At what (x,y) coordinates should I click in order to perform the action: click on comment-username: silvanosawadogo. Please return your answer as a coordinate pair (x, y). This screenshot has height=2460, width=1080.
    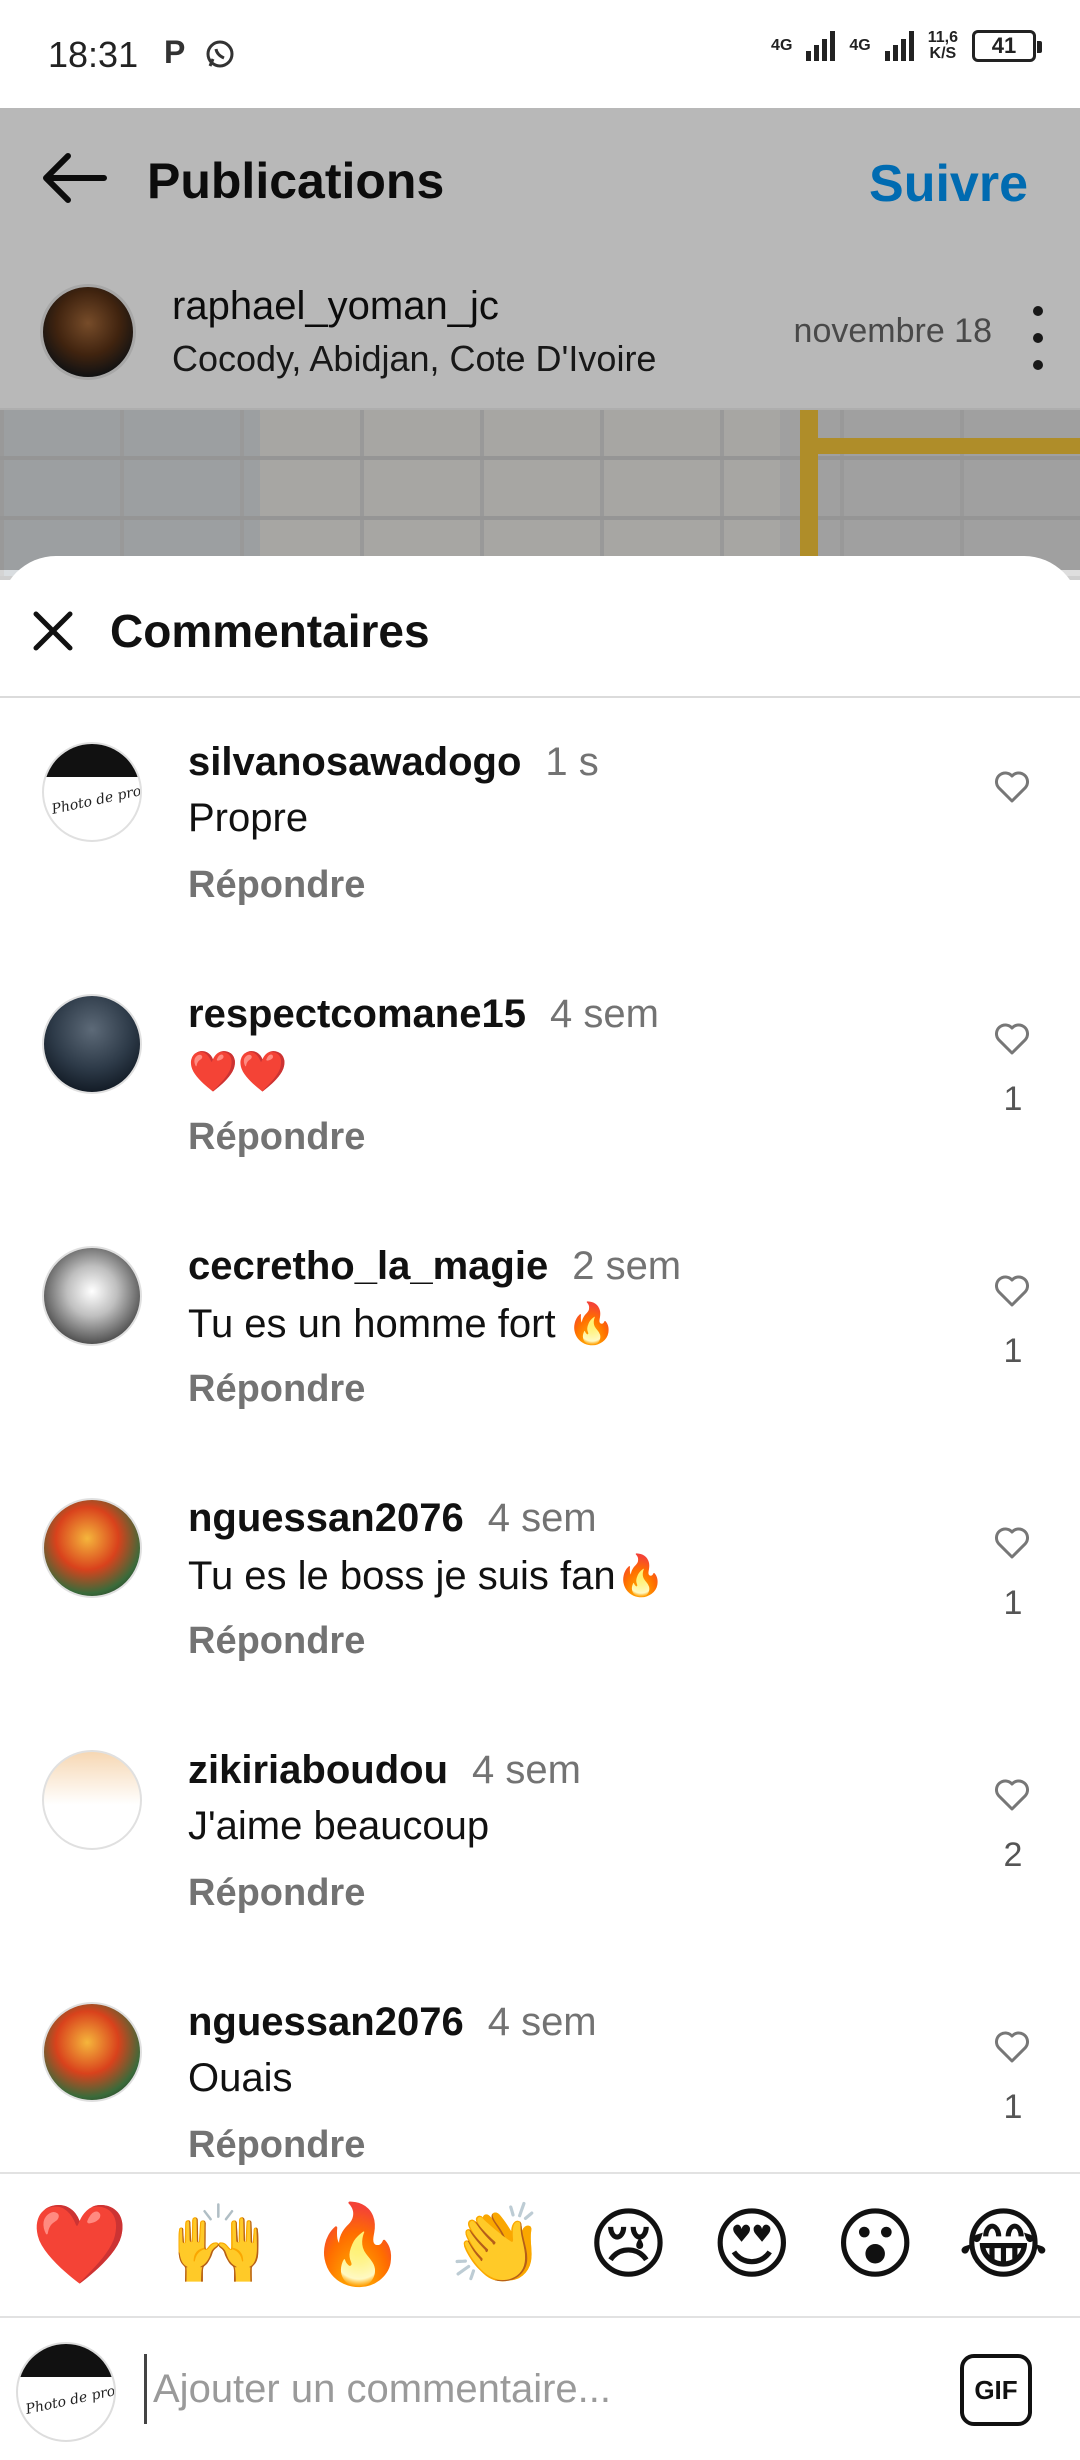
    Looking at the image, I should click on (354, 762).